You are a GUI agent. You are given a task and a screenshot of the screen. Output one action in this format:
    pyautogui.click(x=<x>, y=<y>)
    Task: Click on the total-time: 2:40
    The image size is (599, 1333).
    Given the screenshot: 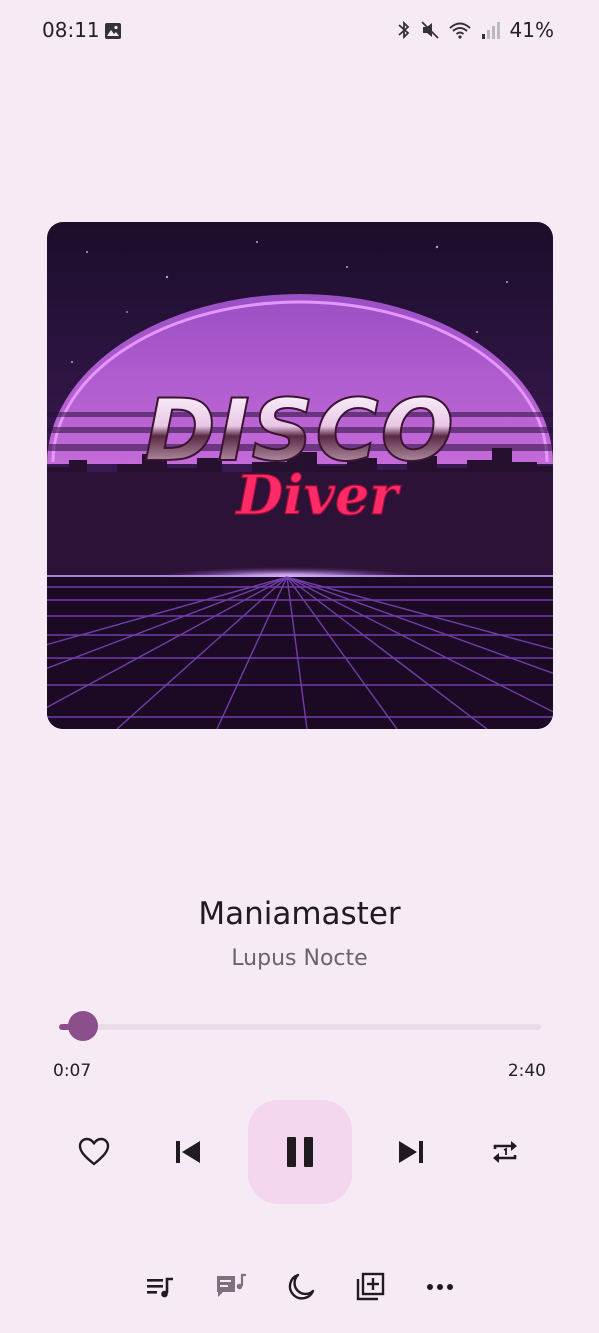 What is the action you would take?
    pyautogui.click(x=526, y=1071)
    